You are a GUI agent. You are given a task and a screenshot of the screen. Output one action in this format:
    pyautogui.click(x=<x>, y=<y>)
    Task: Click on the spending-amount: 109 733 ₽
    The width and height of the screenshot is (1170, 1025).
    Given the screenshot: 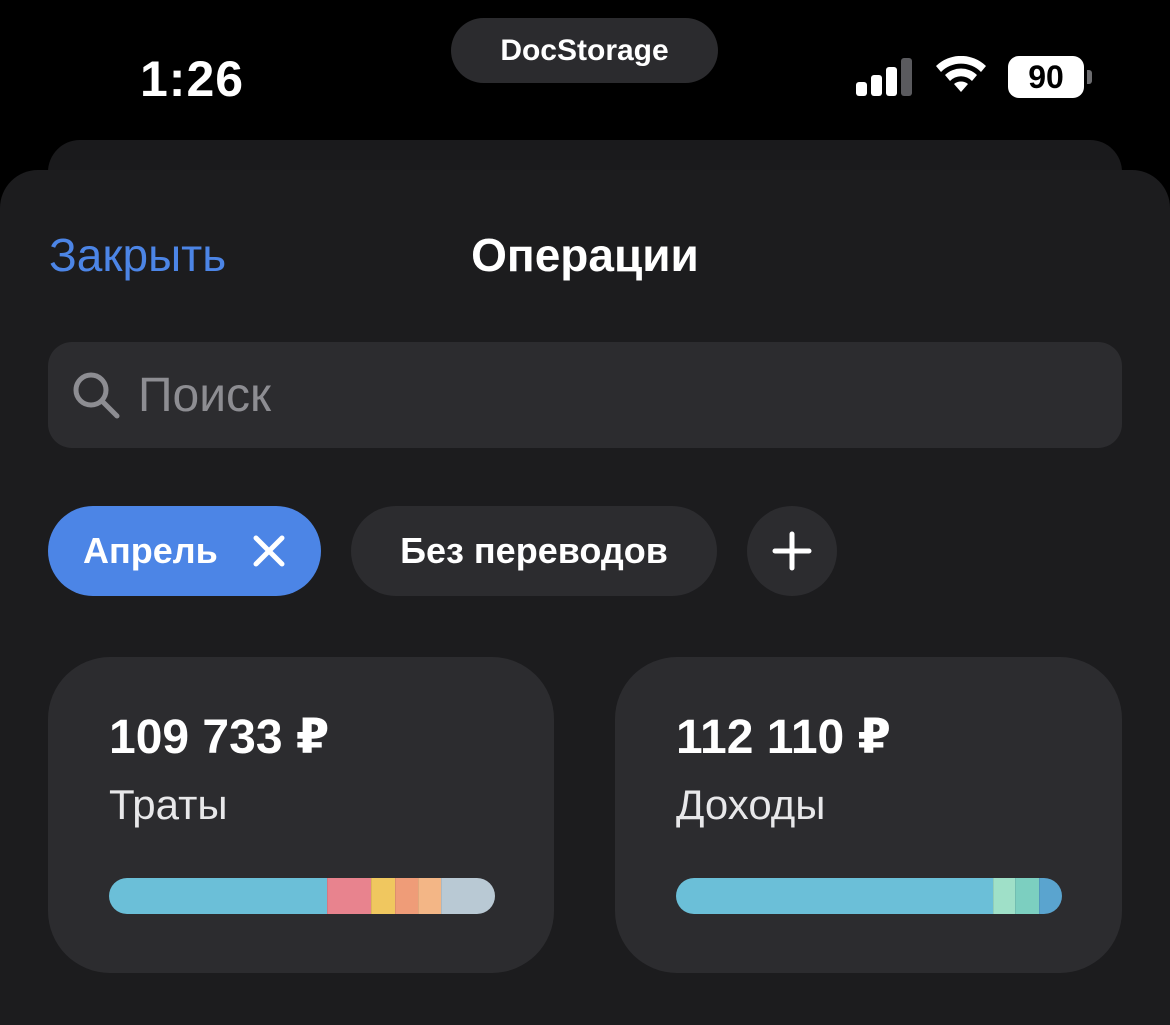 What is the action you would take?
    pyautogui.click(x=219, y=737)
    